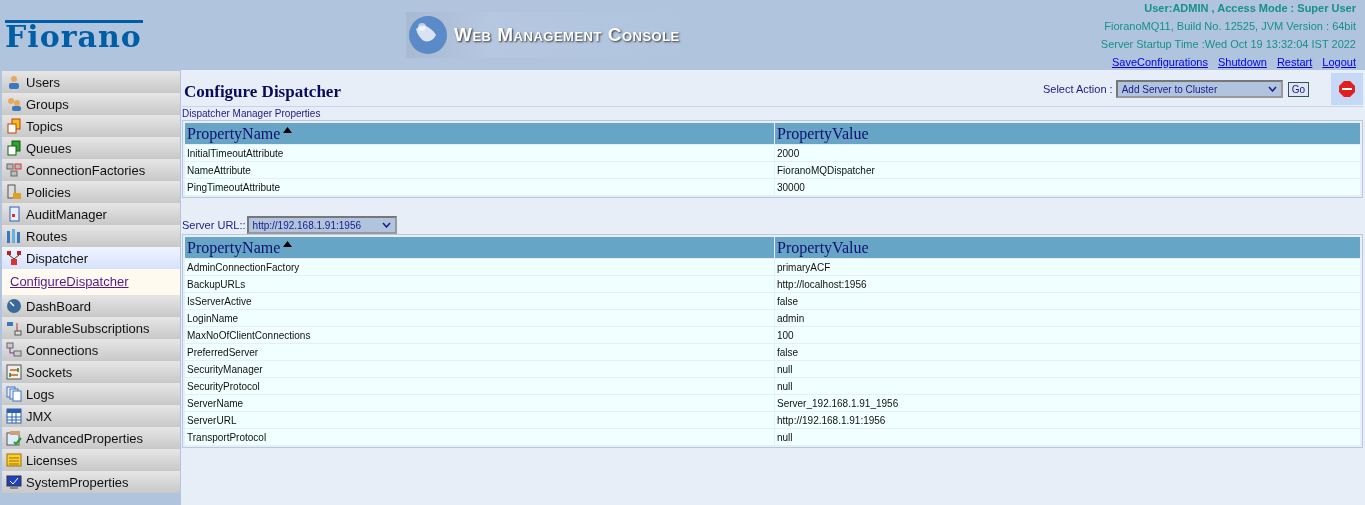 The height and width of the screenshot is (505, 1365). What do you see at coordinates (14, 372) in the screenshot?
I see `arrows-icon` at bounding box center [14, 372].